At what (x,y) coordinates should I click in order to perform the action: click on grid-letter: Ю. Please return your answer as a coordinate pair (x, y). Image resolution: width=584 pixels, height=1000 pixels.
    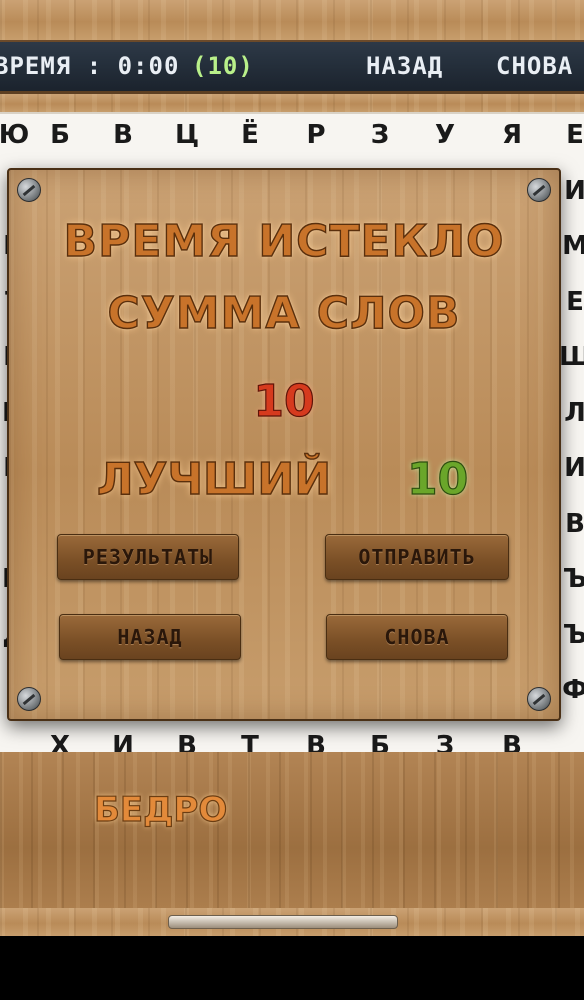
    Looking at the image, I should click on (17, 135).